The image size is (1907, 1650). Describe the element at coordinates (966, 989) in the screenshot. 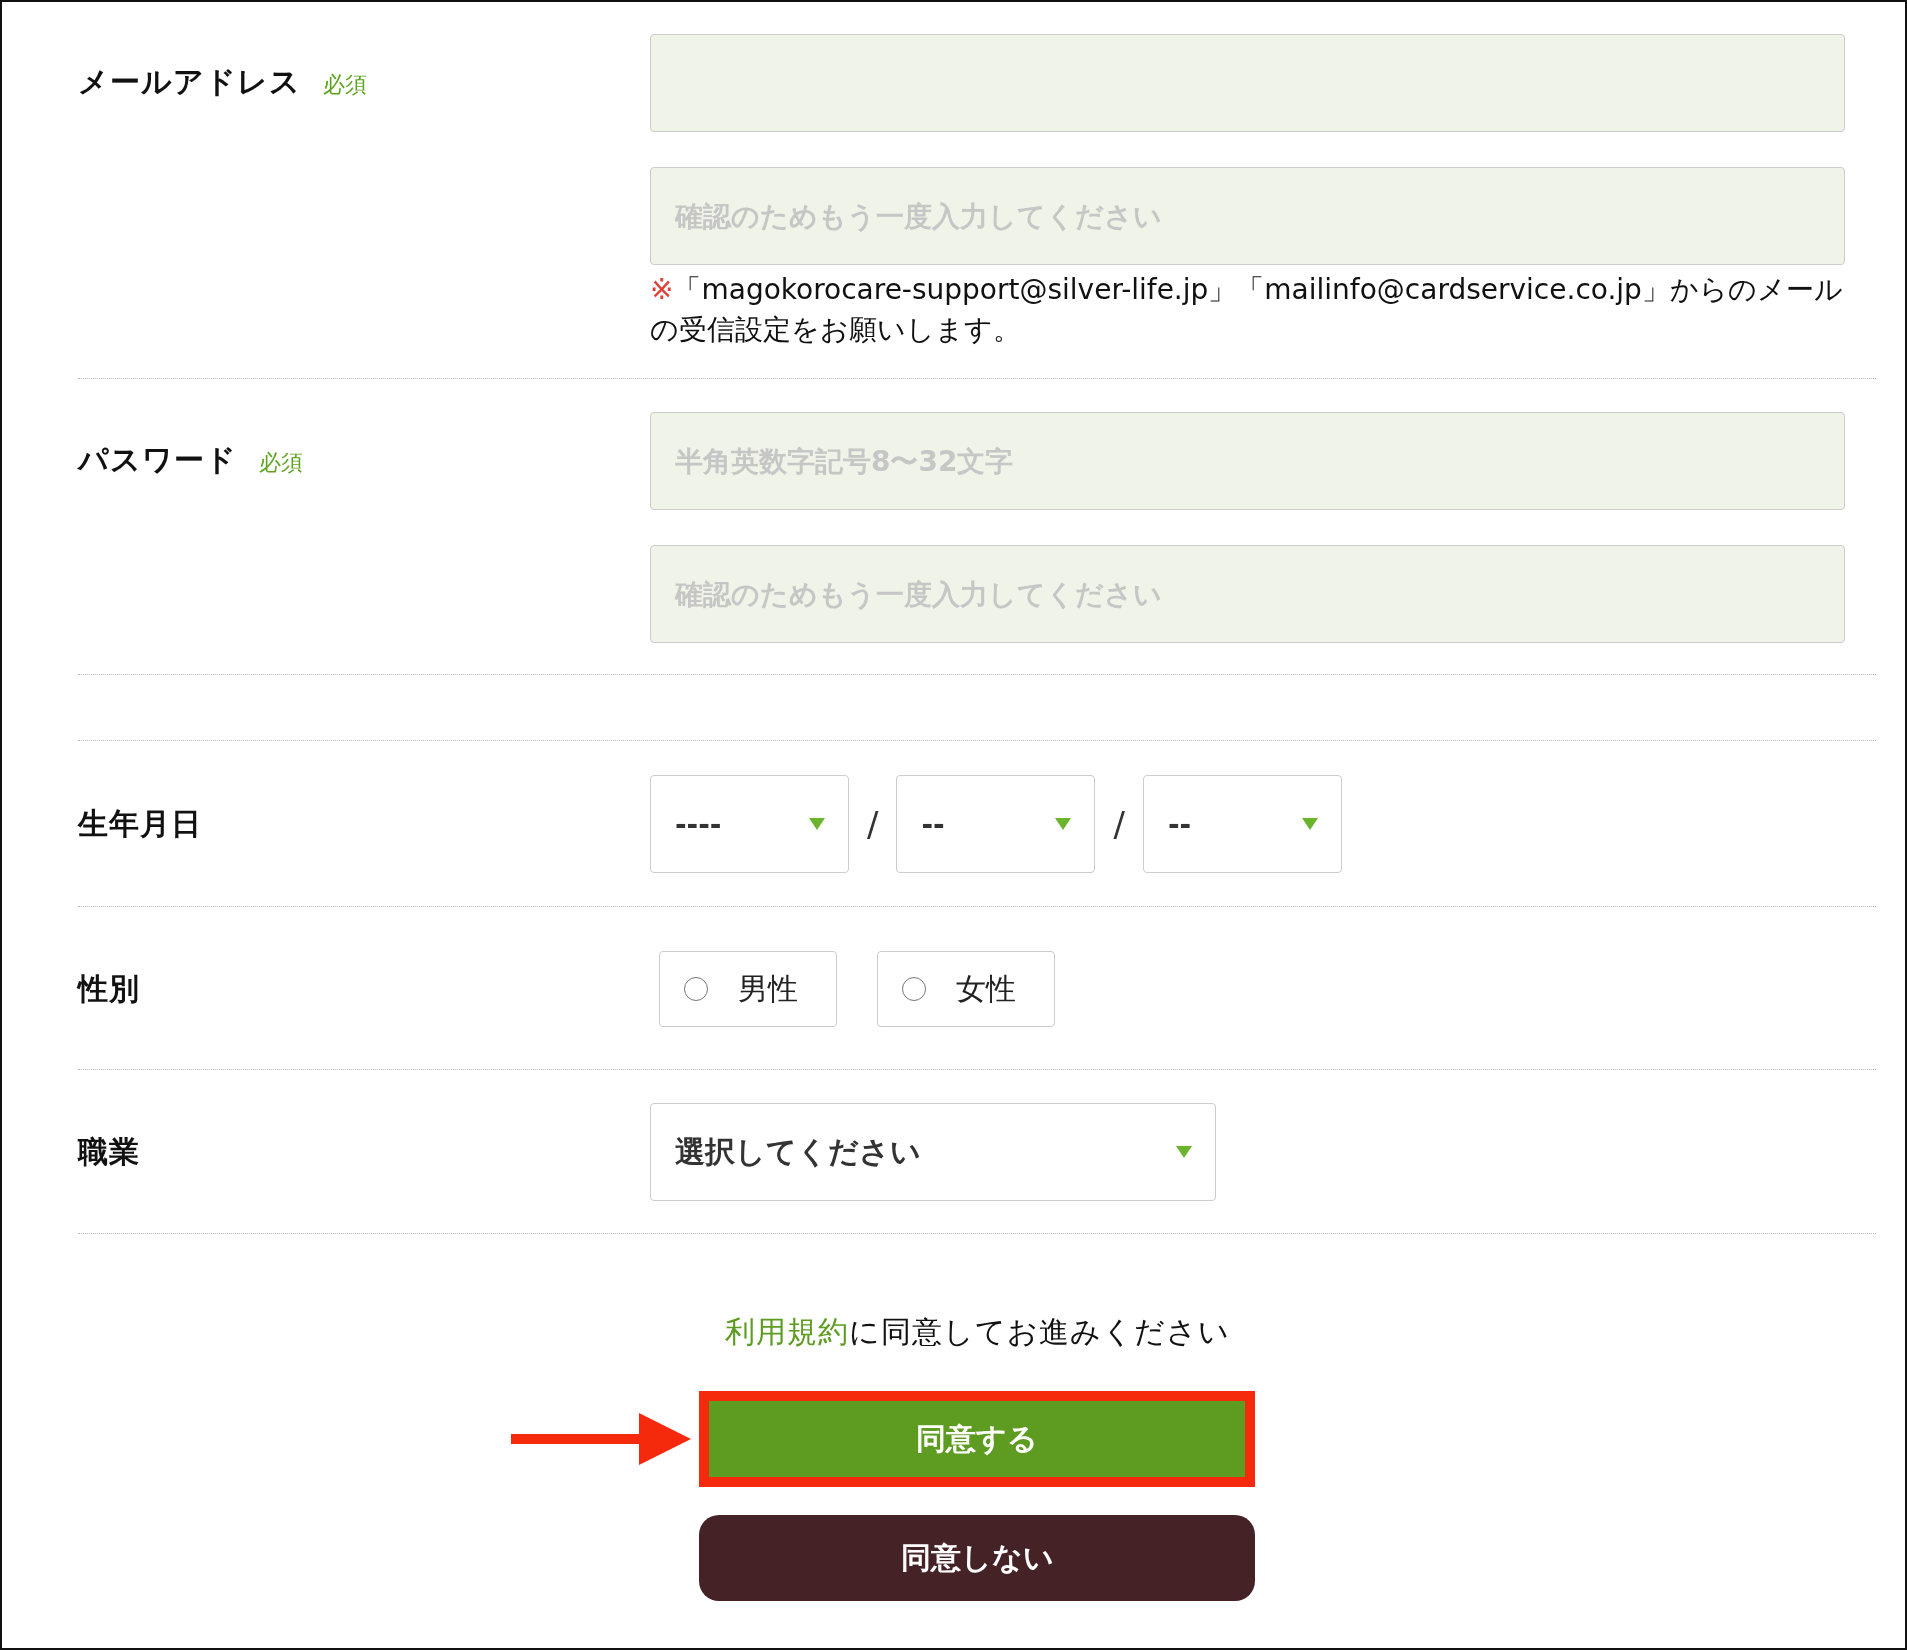

I see `radio-option: 女性` at that location.